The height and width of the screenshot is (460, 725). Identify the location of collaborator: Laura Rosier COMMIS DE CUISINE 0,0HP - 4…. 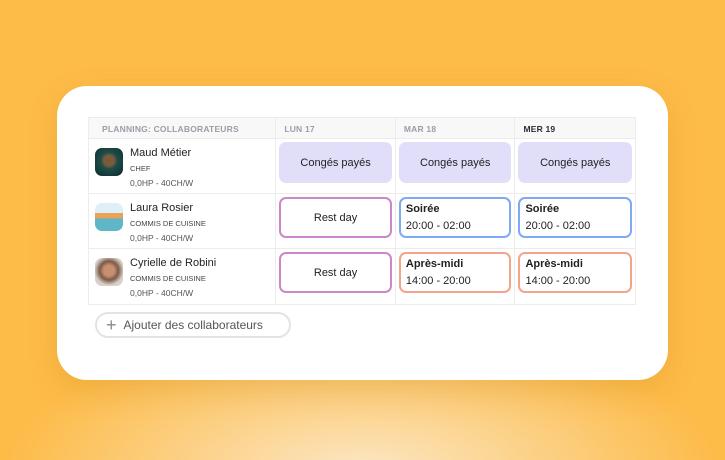
(182, 218).